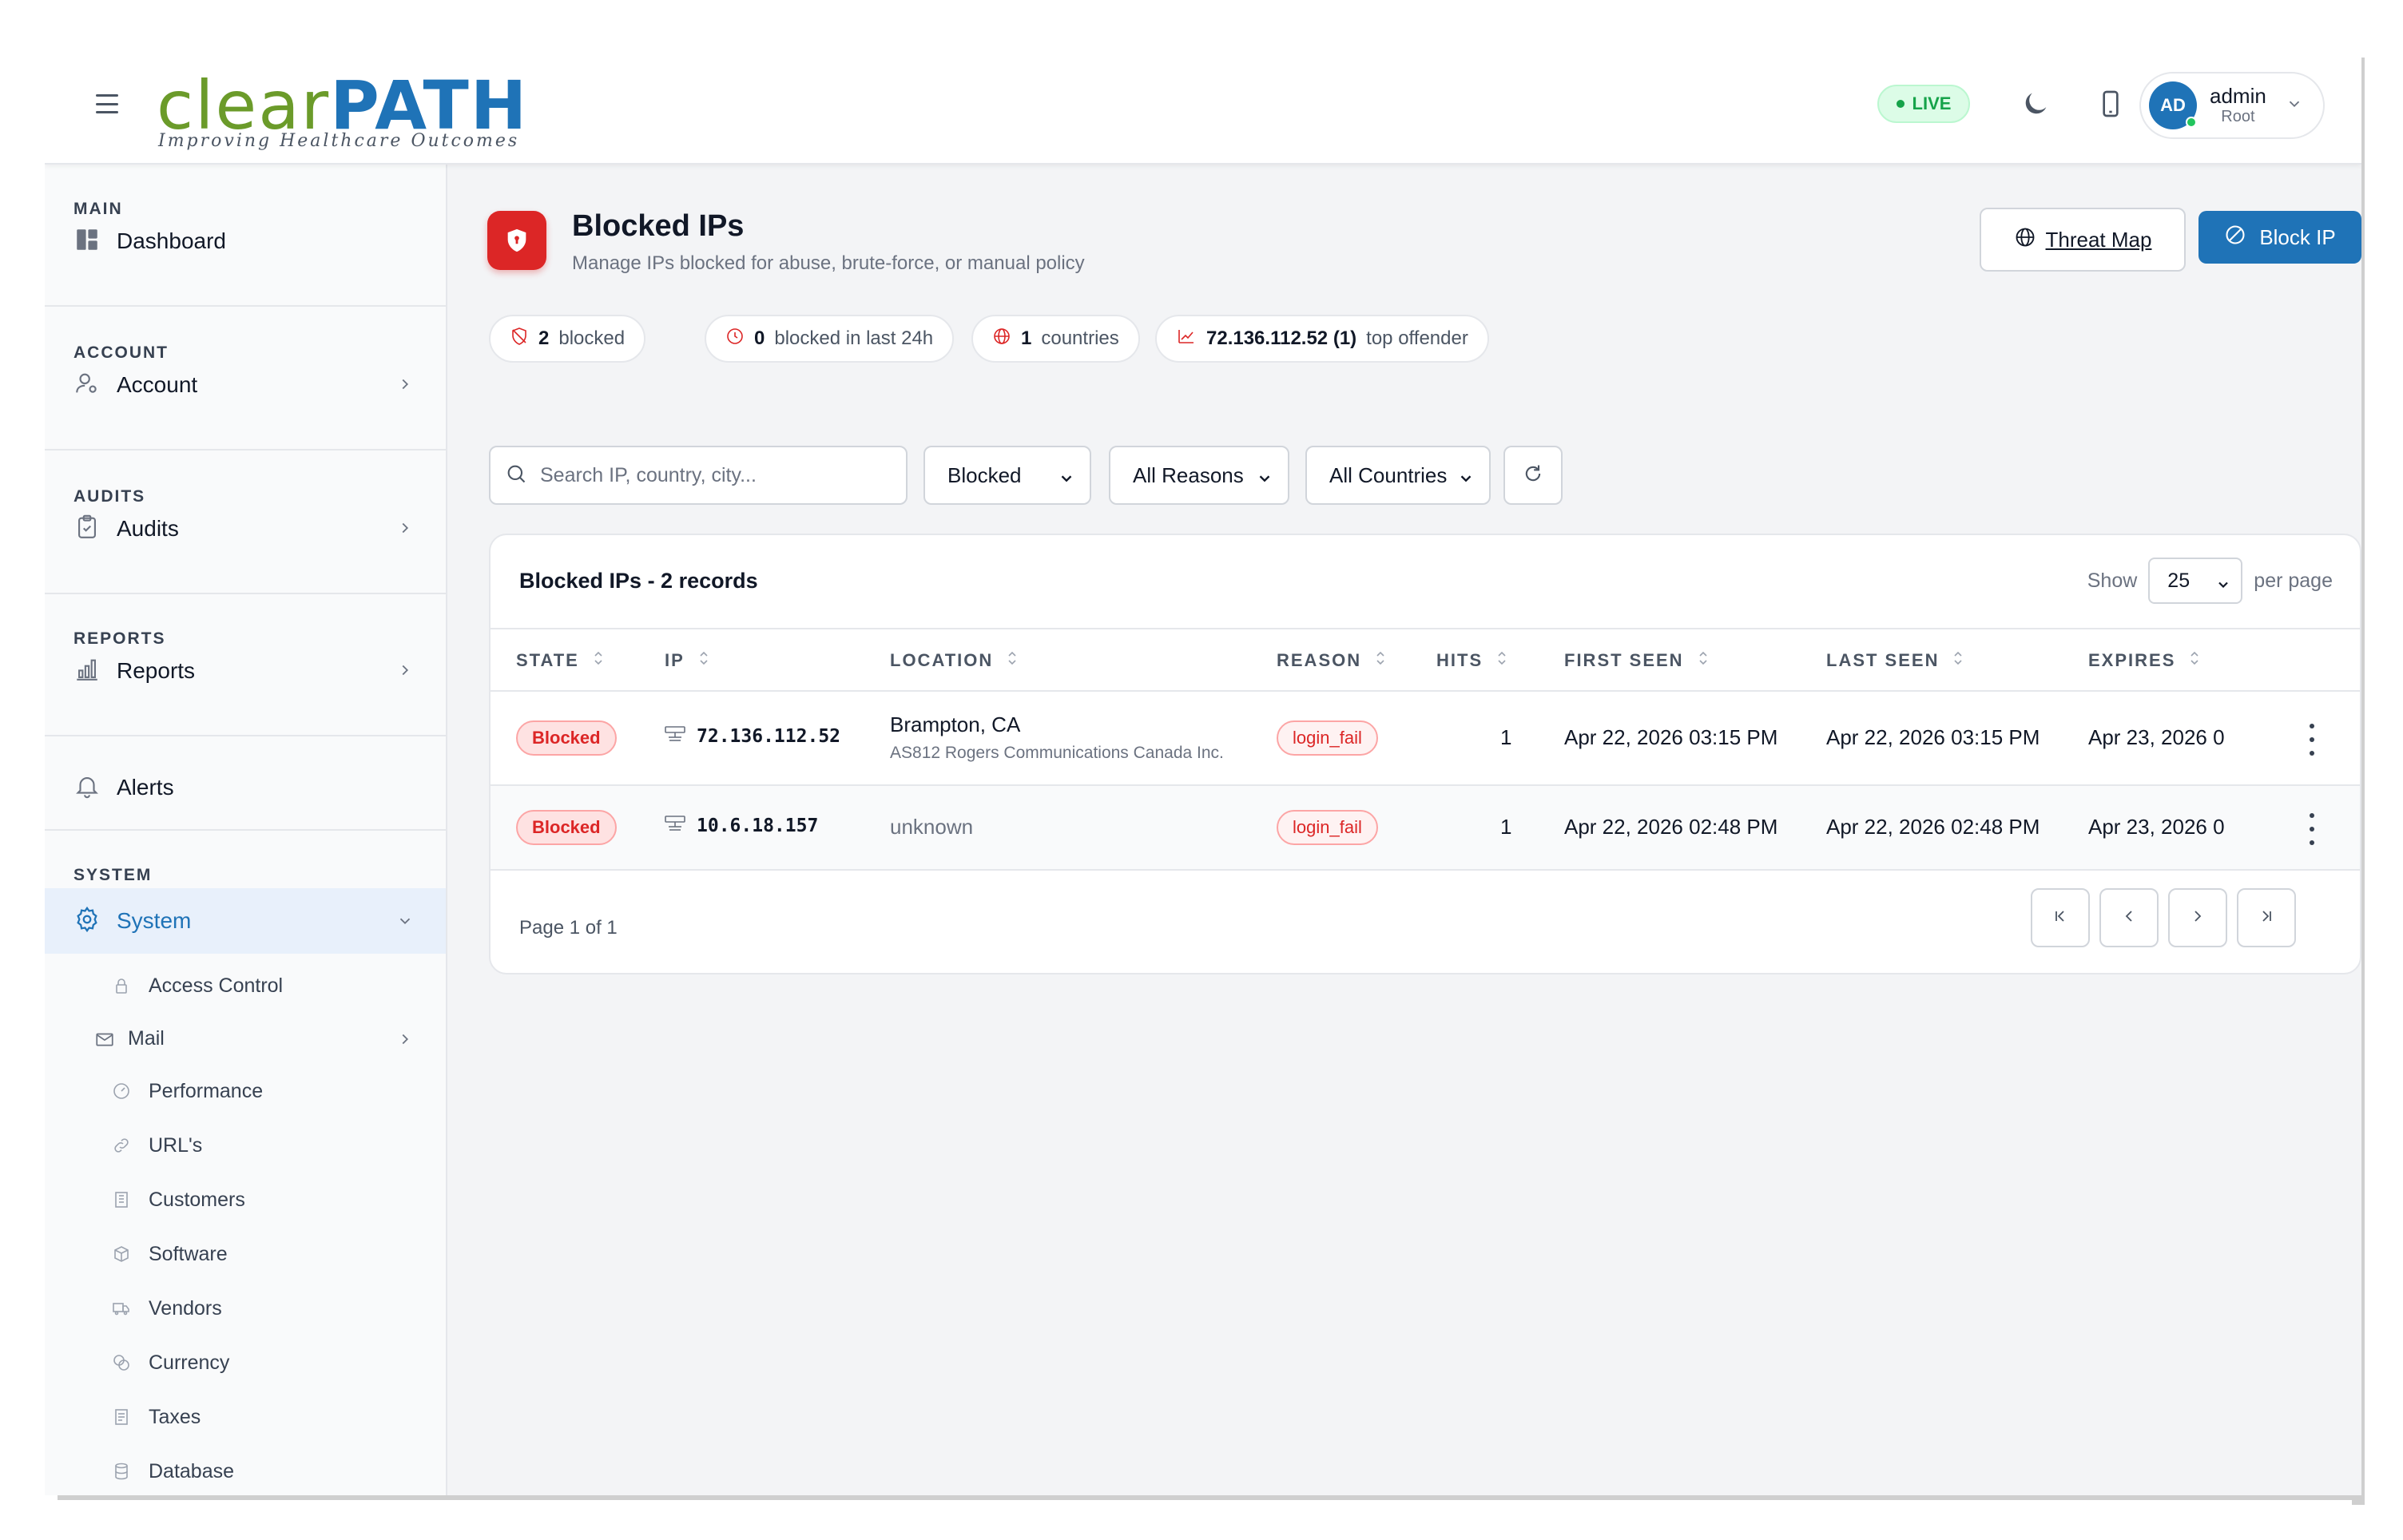  Describe the element at coordinates (2083, 240) in the screenshot. I see `threat-map-button: Threat Map` at that location.